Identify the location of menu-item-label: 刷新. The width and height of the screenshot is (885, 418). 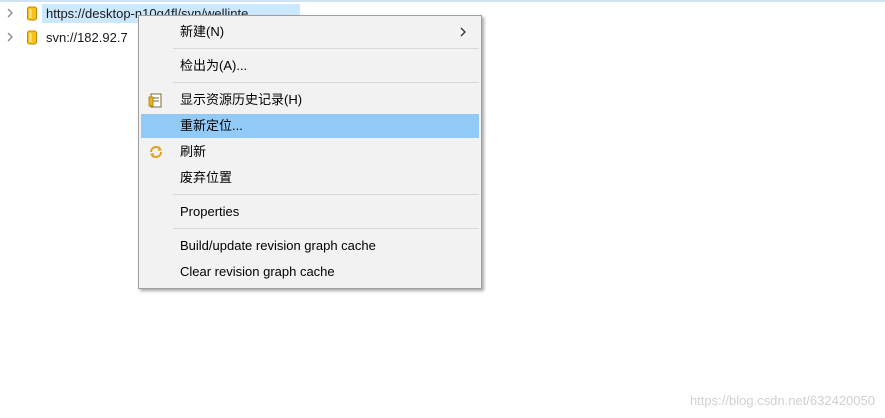
(193, 151).